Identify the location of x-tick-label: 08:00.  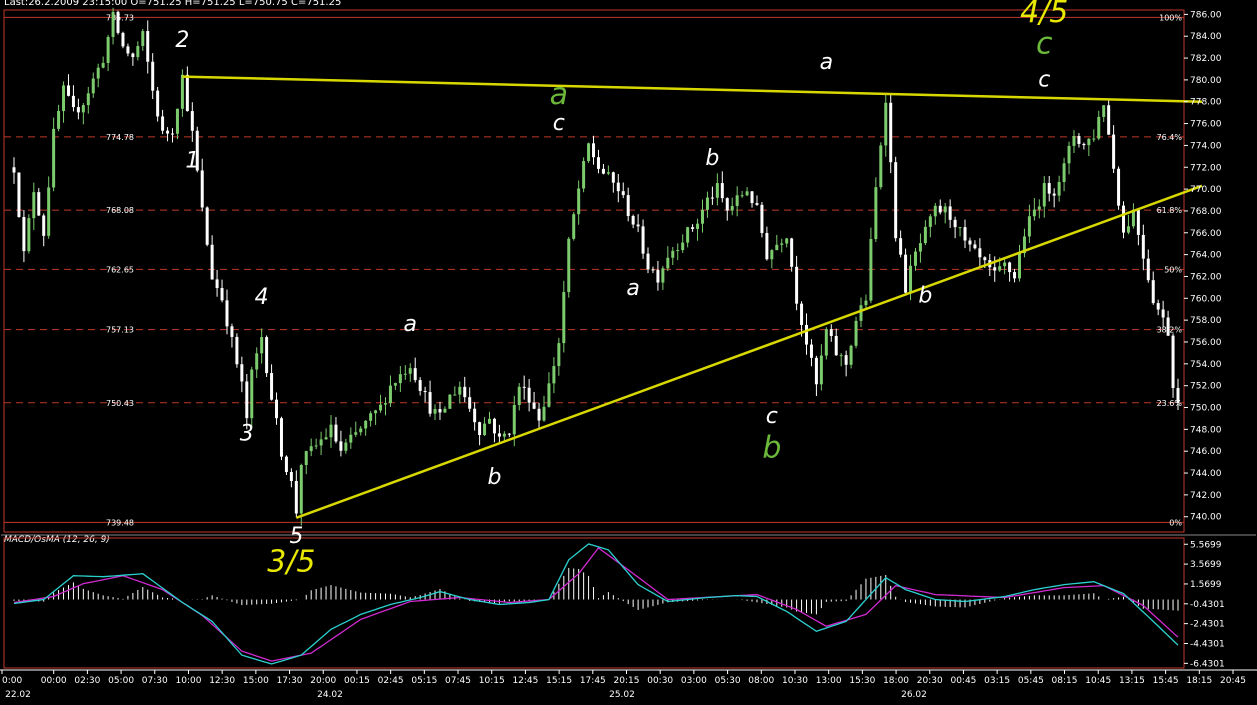
(761, 681).